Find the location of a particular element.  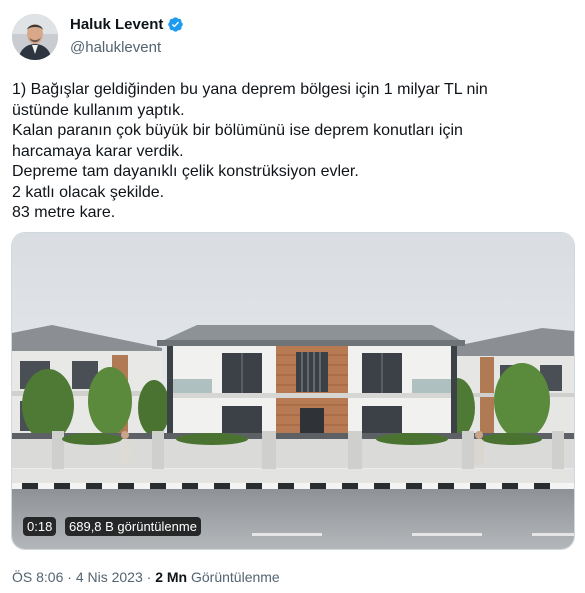

author-name-row: Haluk Levent is located at coordinates (127, 24).